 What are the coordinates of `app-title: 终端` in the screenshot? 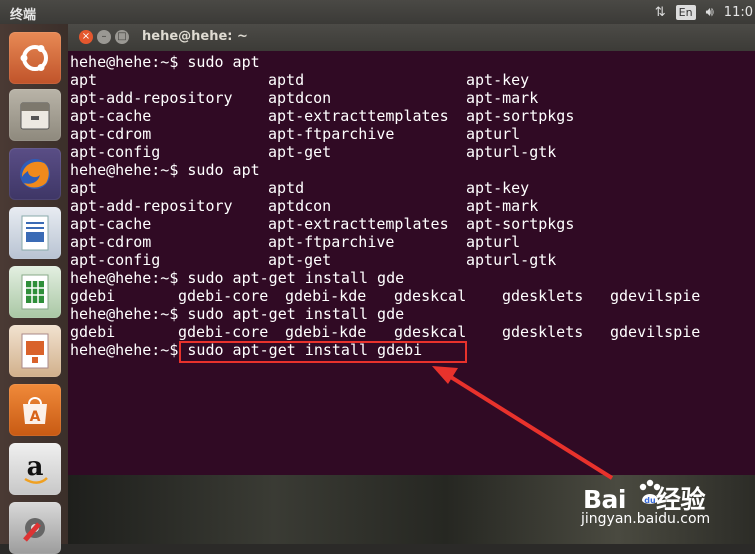 It's located at (23, 15).